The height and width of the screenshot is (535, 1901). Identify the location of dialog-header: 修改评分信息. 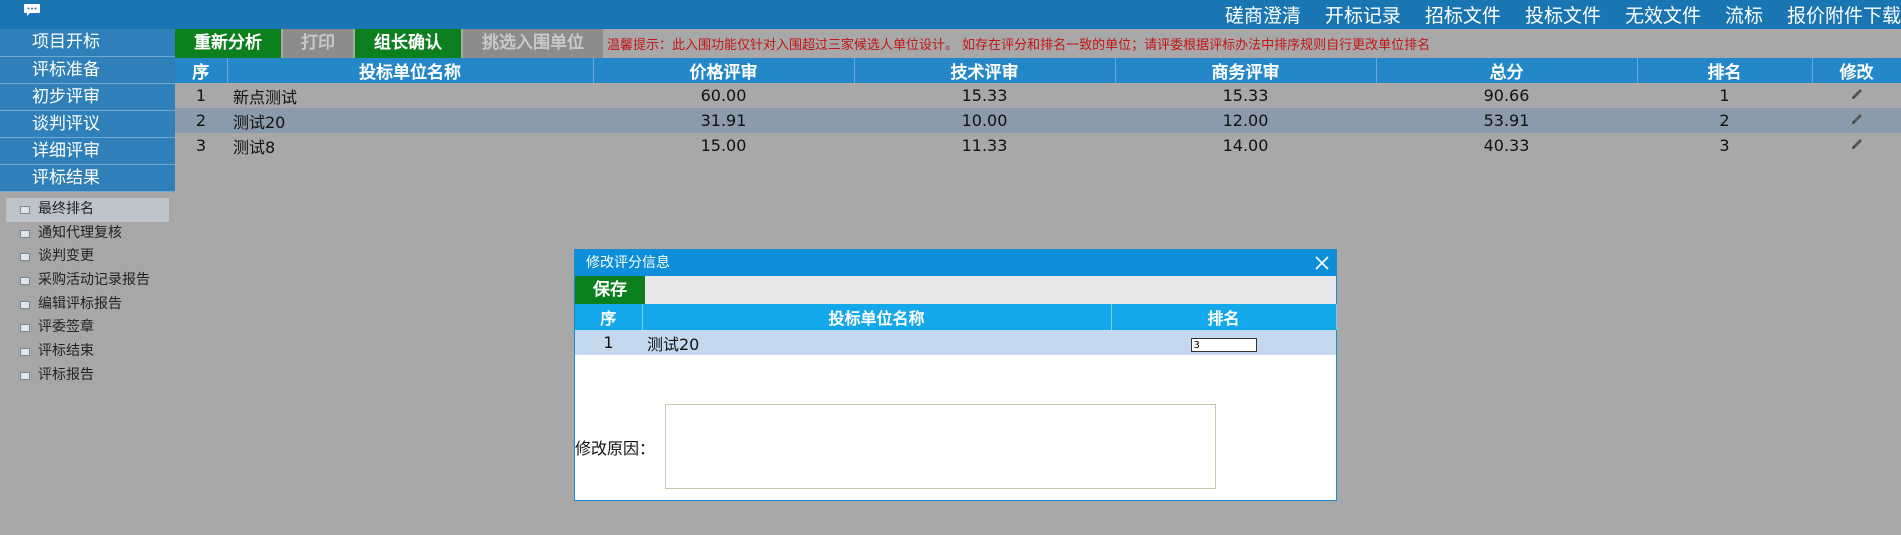
(955, 263).